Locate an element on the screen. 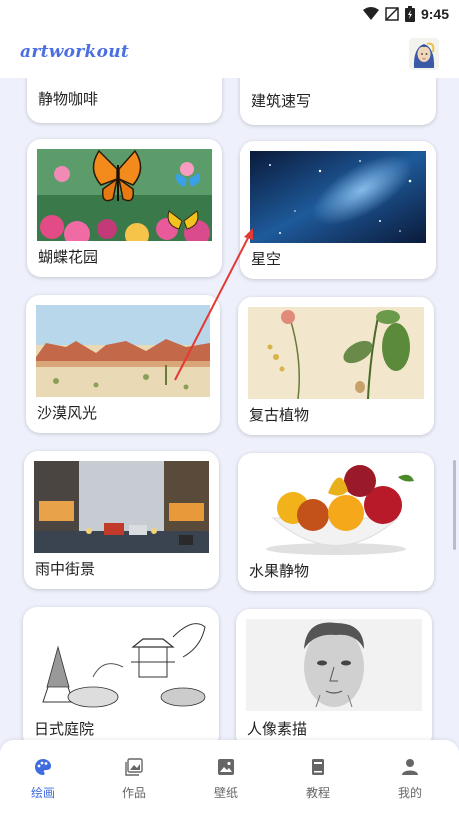 Image resolution: width=459 pixels, height=817 pixels. card-butterfly-garden: 蝴蝶花园 is located at coordinates (124, 208).